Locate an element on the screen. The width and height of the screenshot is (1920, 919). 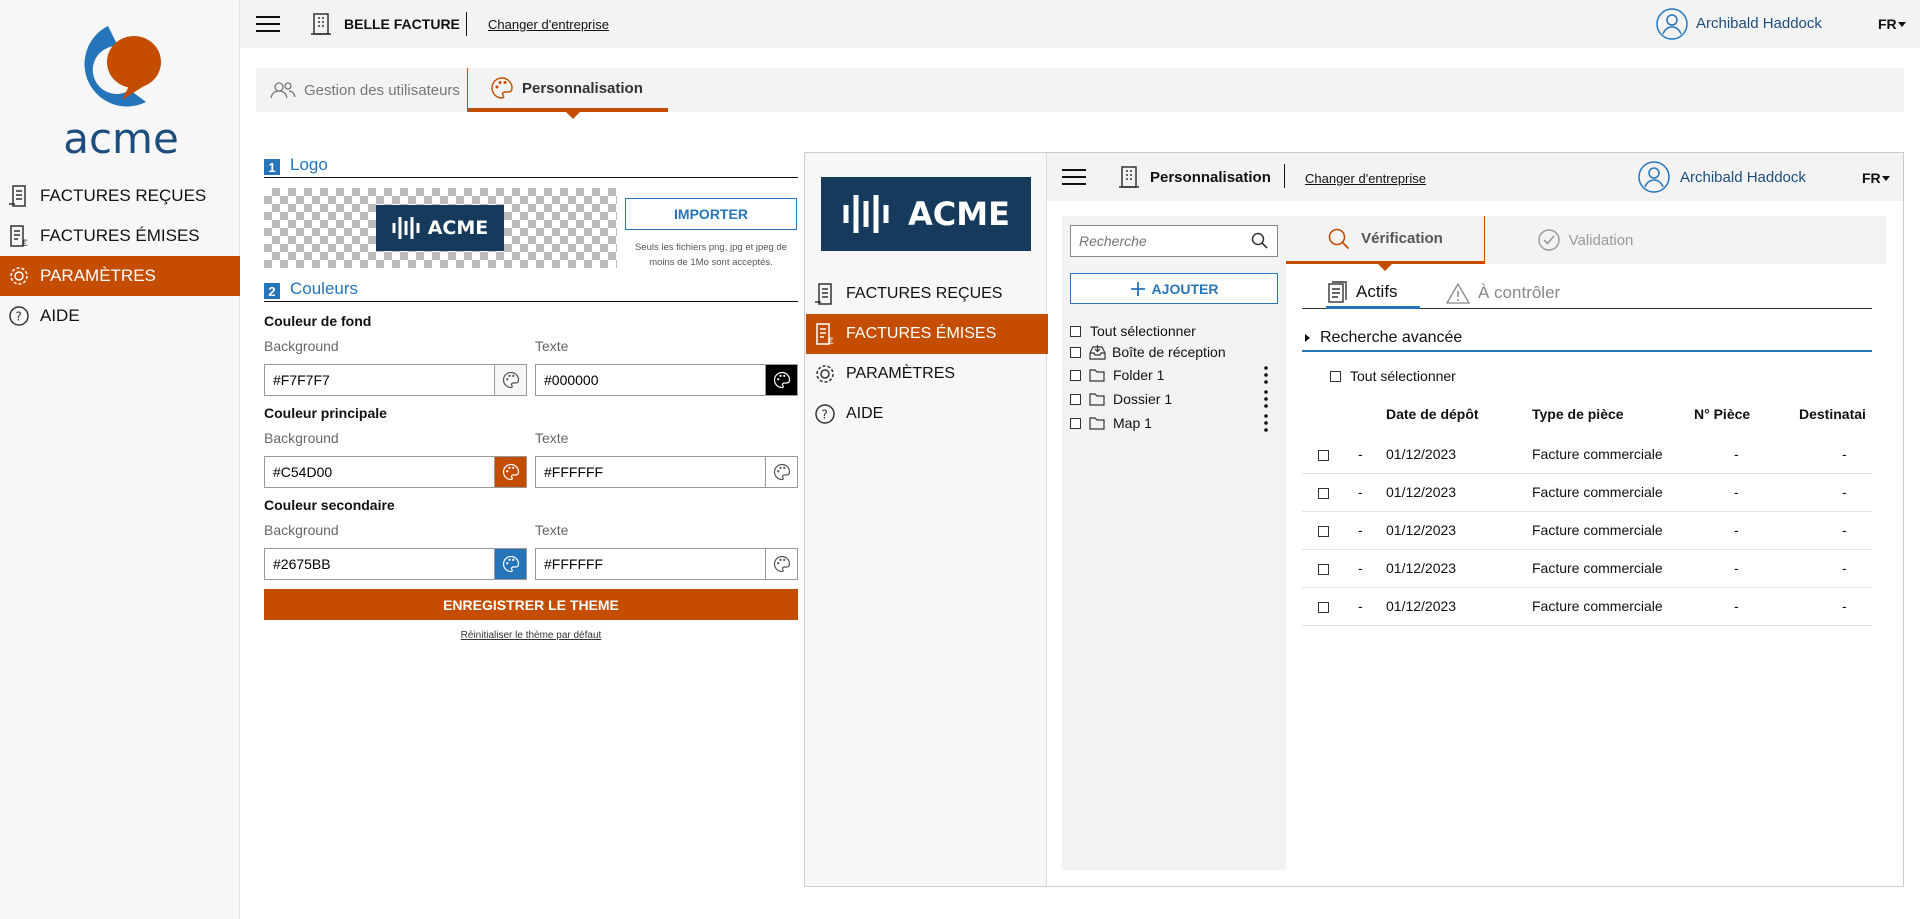
cell-recipient: - is located at coordinates (1844, 606).